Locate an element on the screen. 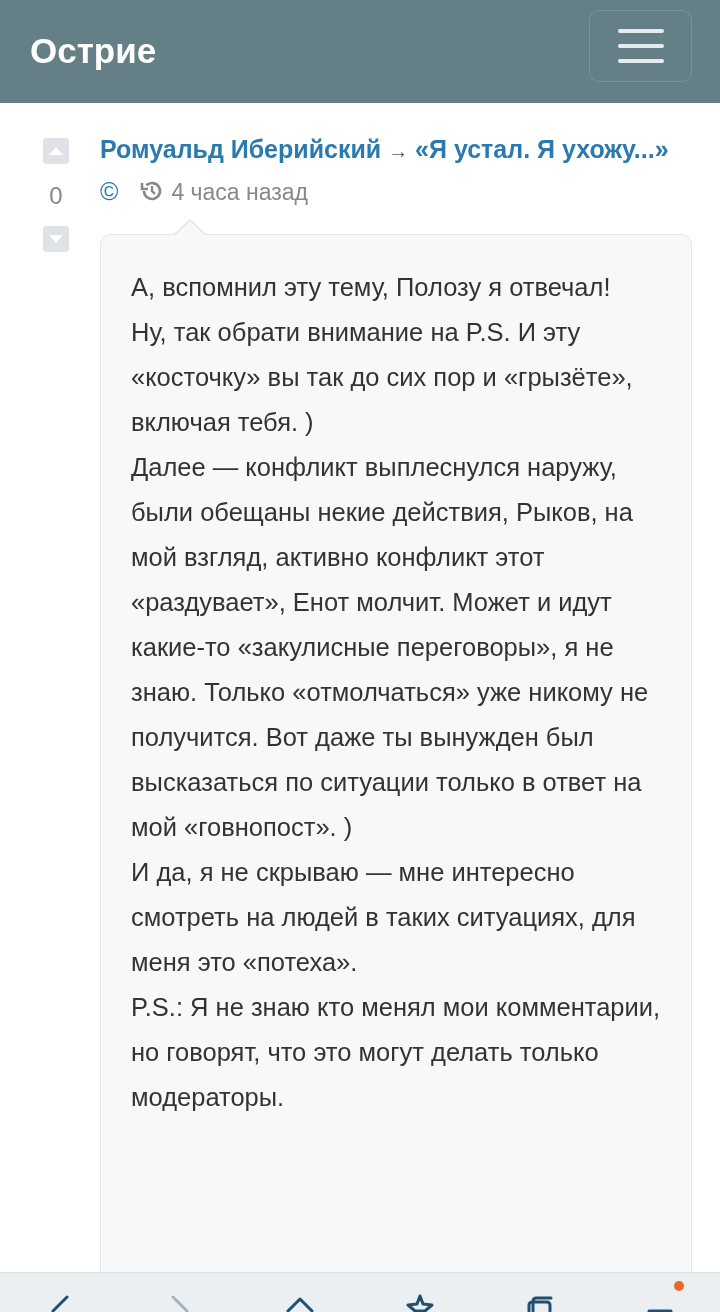  comment-paragraph: Ну, так обрати внимание на P.S. И эту «косточку» вы так до сих пор и «грызёте», включая тебя. ) is located at coordinates (382, 377).